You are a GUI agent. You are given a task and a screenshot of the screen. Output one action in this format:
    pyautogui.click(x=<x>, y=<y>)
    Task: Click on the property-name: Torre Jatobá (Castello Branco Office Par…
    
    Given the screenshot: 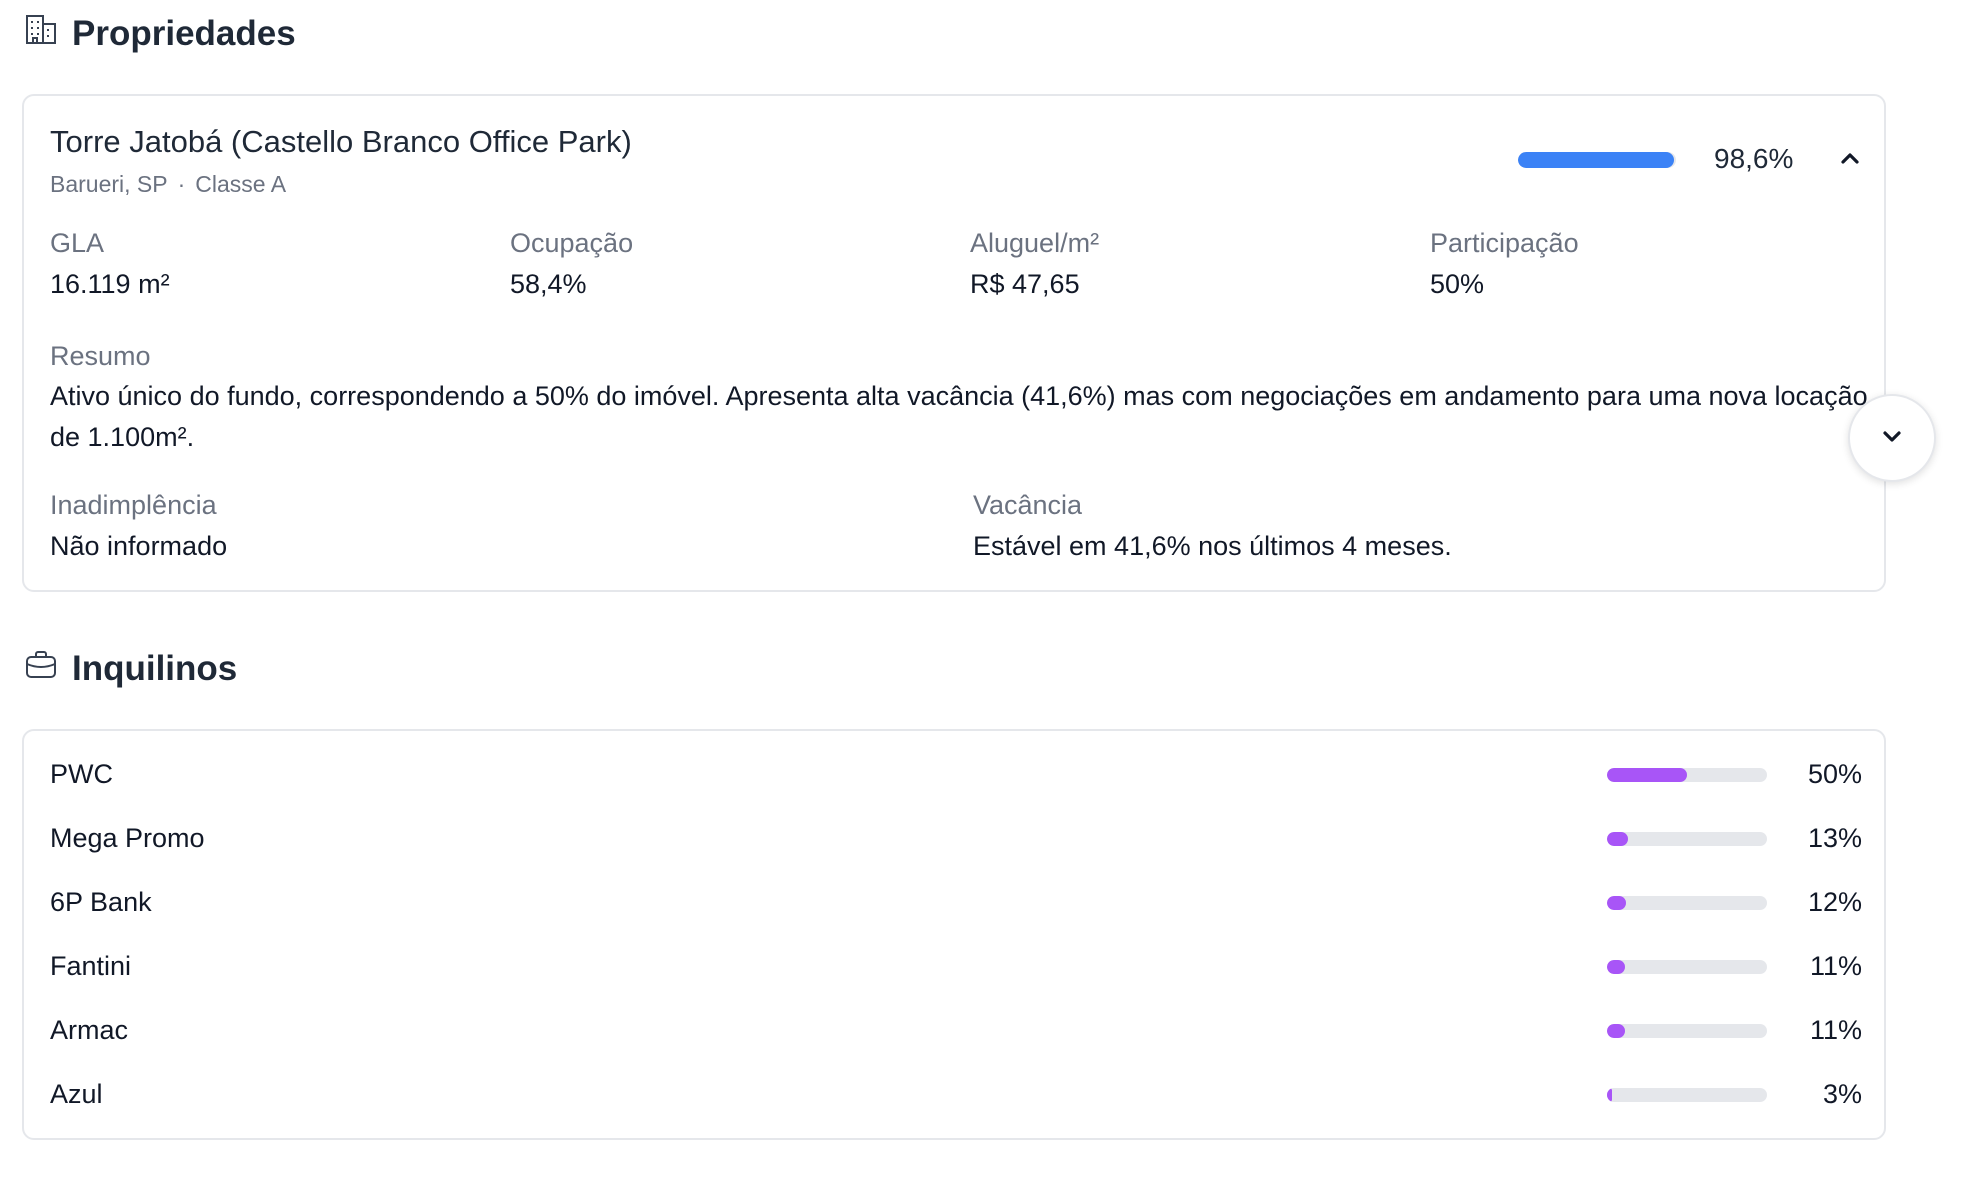 What is the action you would take?
    pyautogui.click(x=341, y=141)
    